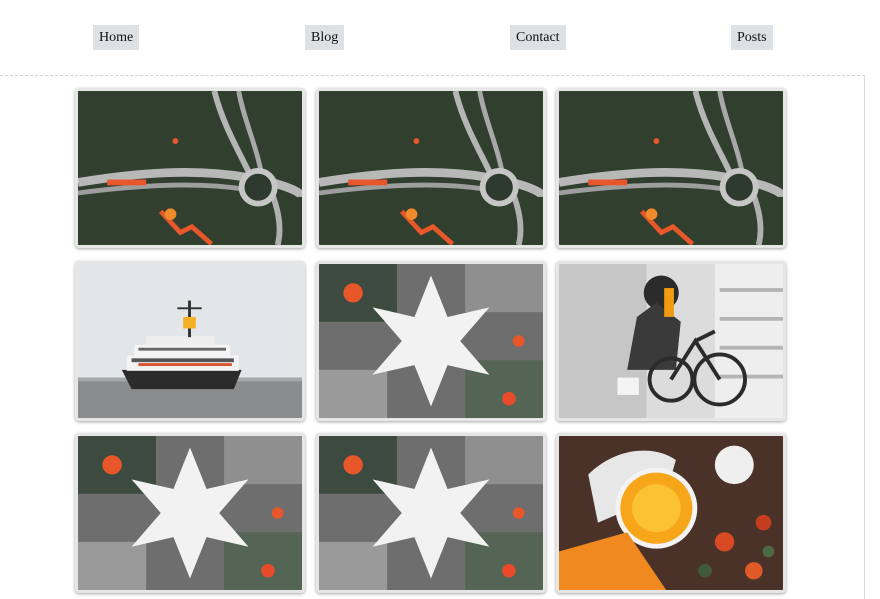  What do you see at coordinates (190, 341) in the screenshot?
I see `gallery-image-ferry` at bounding box center [190, 341].